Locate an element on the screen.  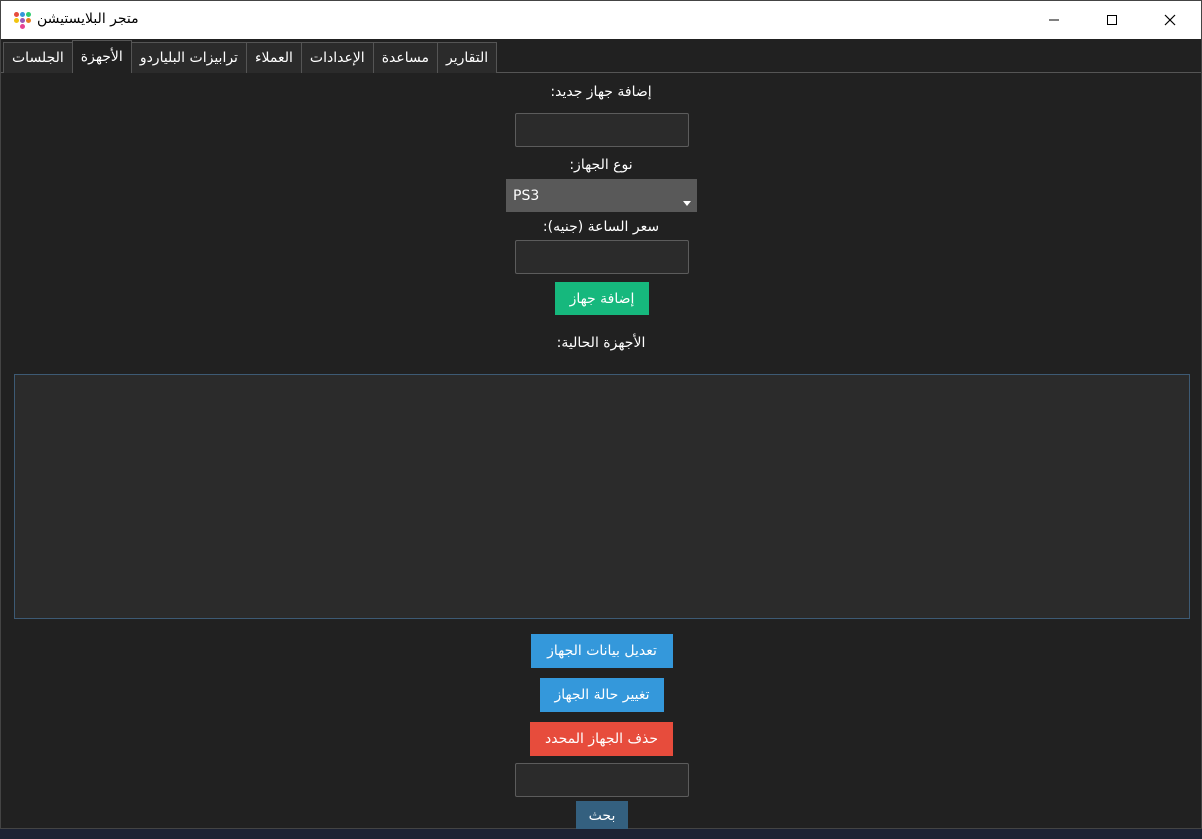
maximize-icon is located at coordinates (1112, 20).